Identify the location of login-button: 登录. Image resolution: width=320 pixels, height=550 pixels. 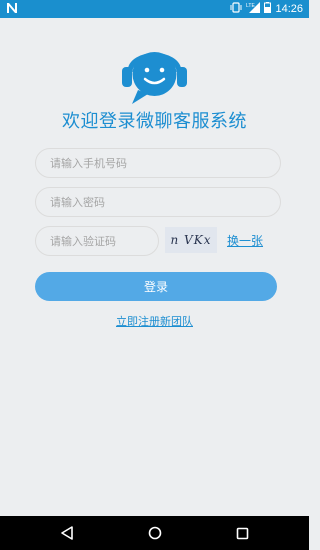
(156, 286).